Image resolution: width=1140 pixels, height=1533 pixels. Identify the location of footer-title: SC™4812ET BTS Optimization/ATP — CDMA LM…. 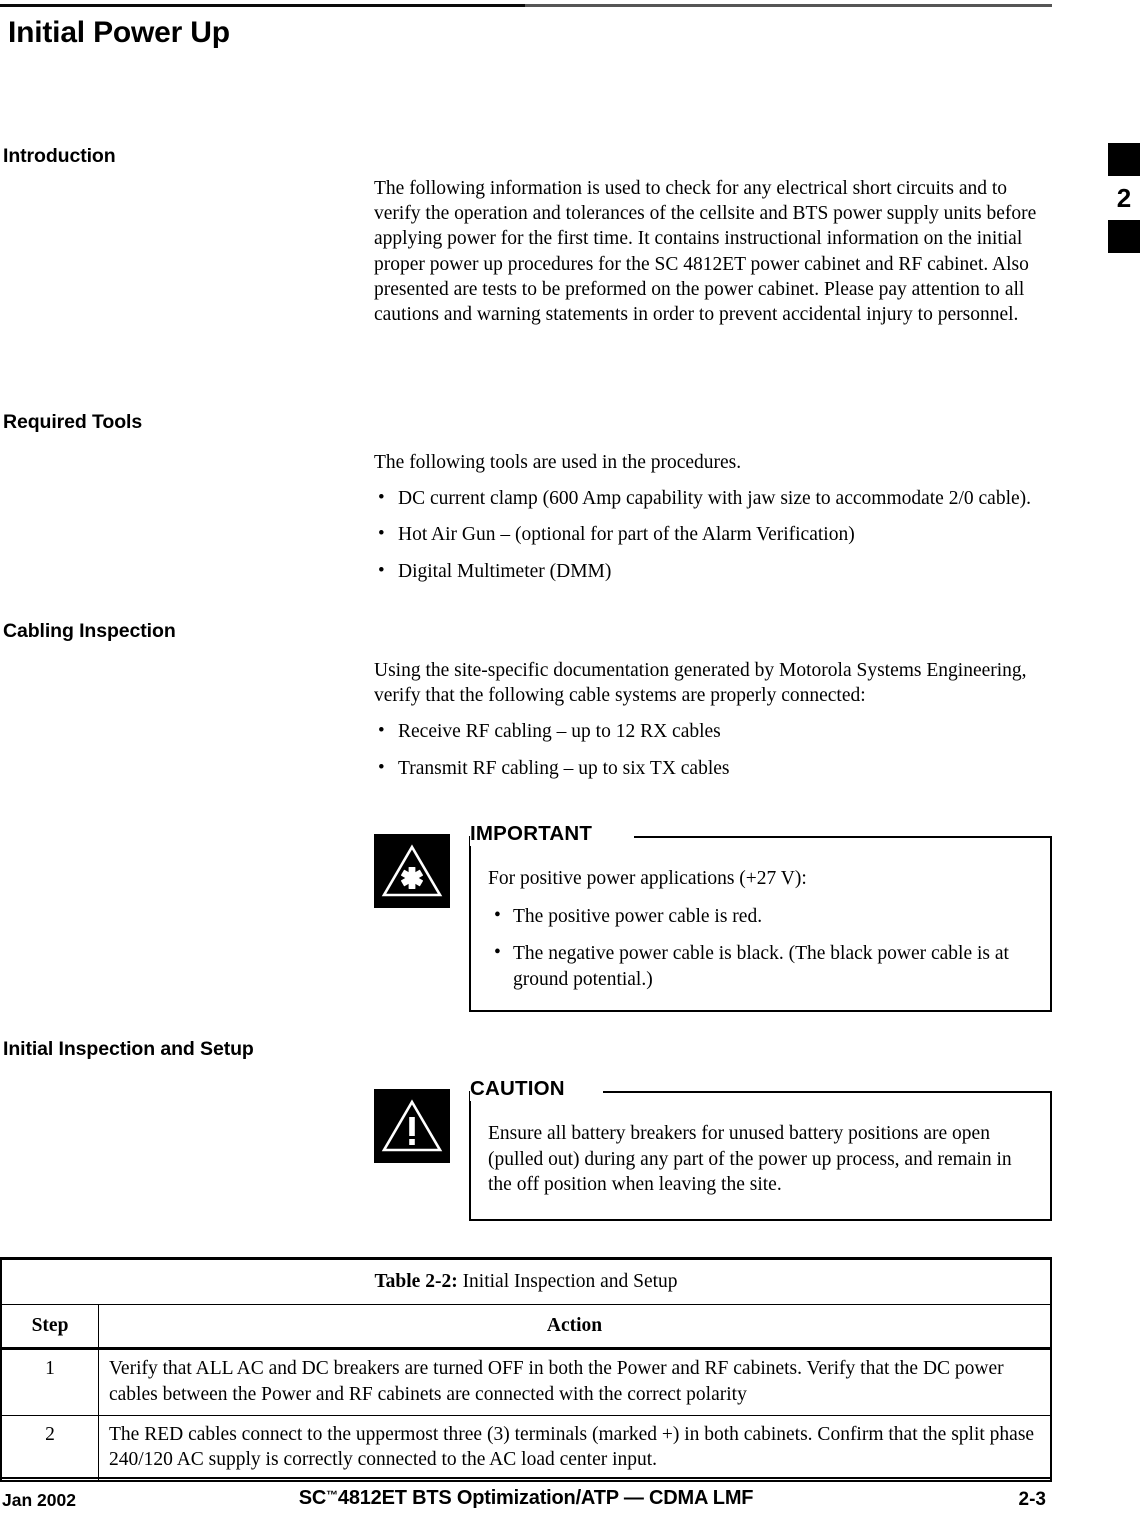
(526, 1498).